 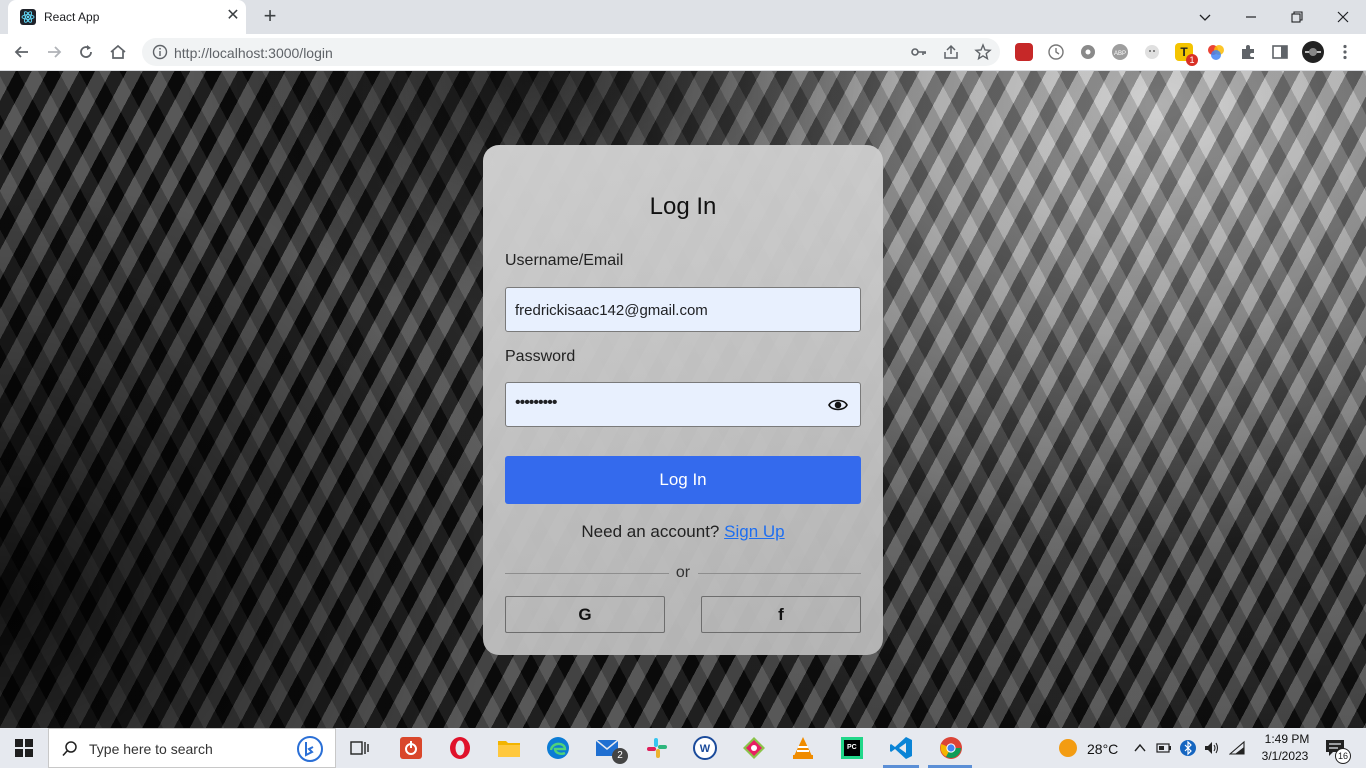 I want to click on back-arrow-icon, so click(x=22, y=52).